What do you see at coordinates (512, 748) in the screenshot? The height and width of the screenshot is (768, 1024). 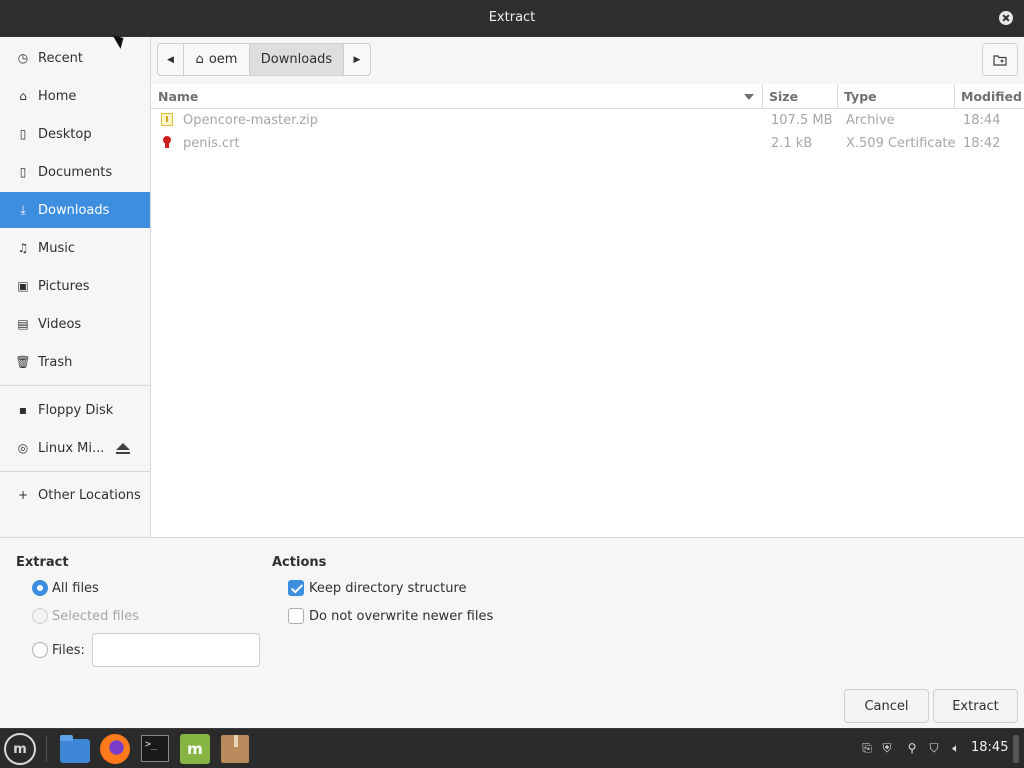 I see `taskbar: m >_ m ⎘ ⛨ ⚲ ⛉ 🔈︎ 18:45` at bounding box center [512, 748].